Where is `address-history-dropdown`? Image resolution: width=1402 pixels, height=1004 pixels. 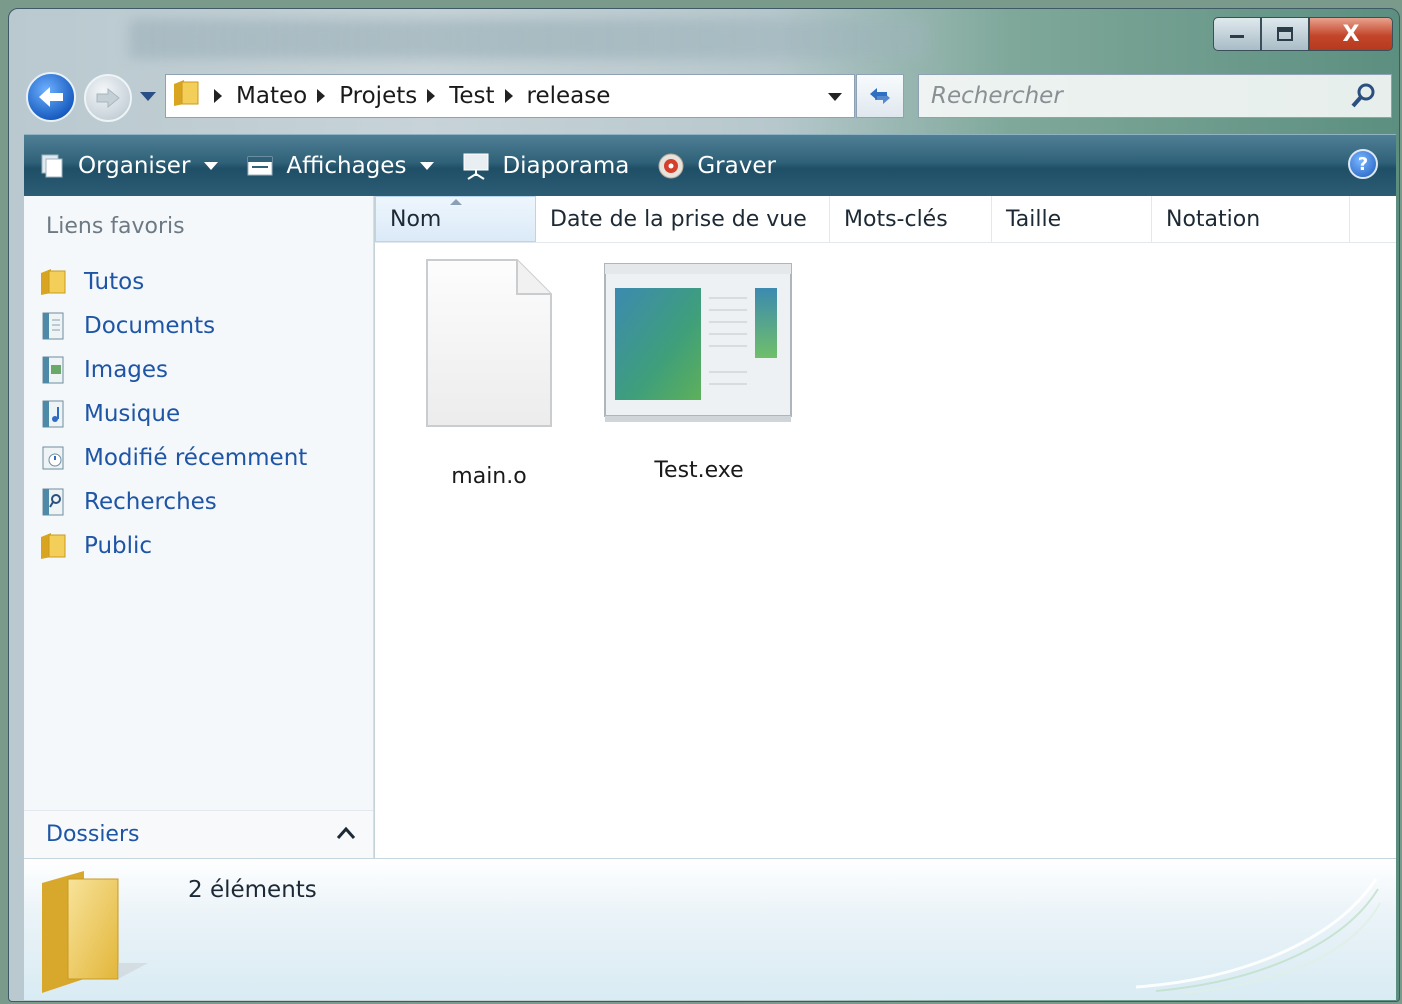
address-history-dropdown is located at coordinates (835, 97).